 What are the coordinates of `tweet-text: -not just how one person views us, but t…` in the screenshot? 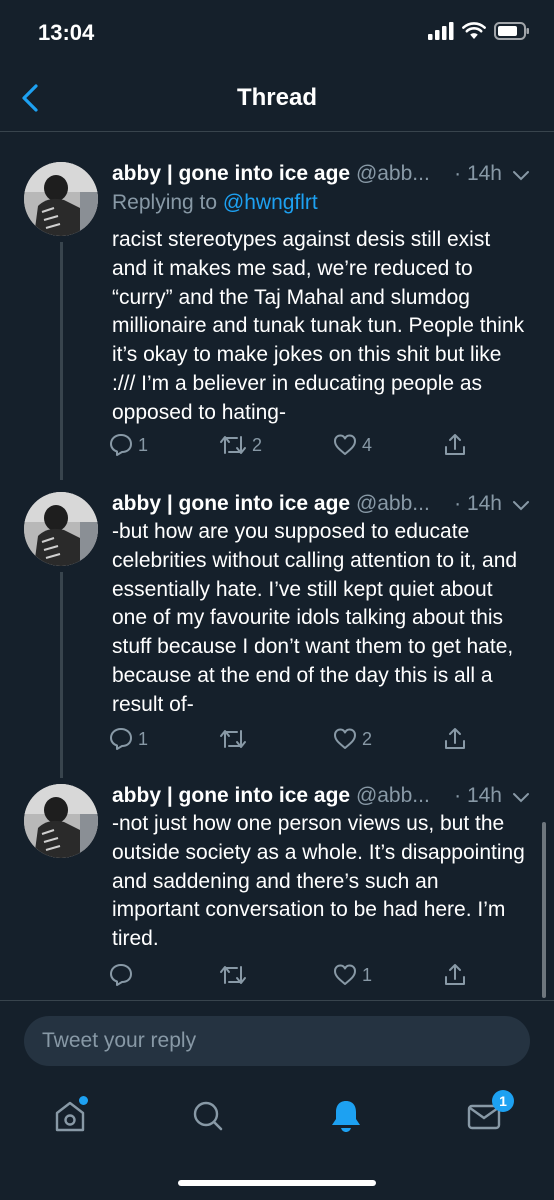 It's located at (318, 881).